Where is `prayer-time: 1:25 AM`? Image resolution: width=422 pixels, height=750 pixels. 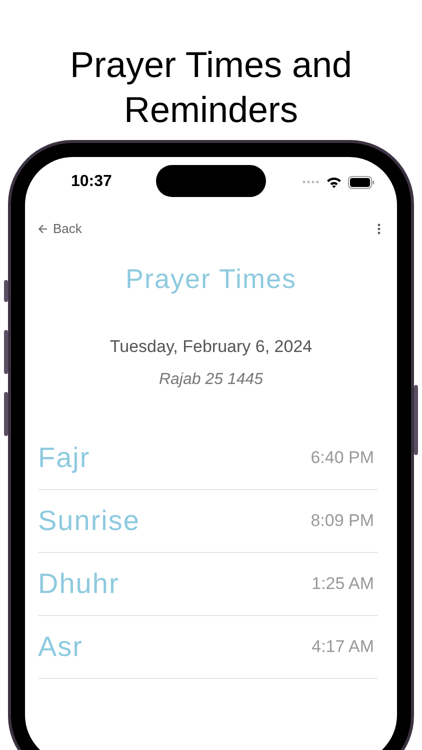 prayer-time: 1:25 AM is located at coordinates (343, 584).